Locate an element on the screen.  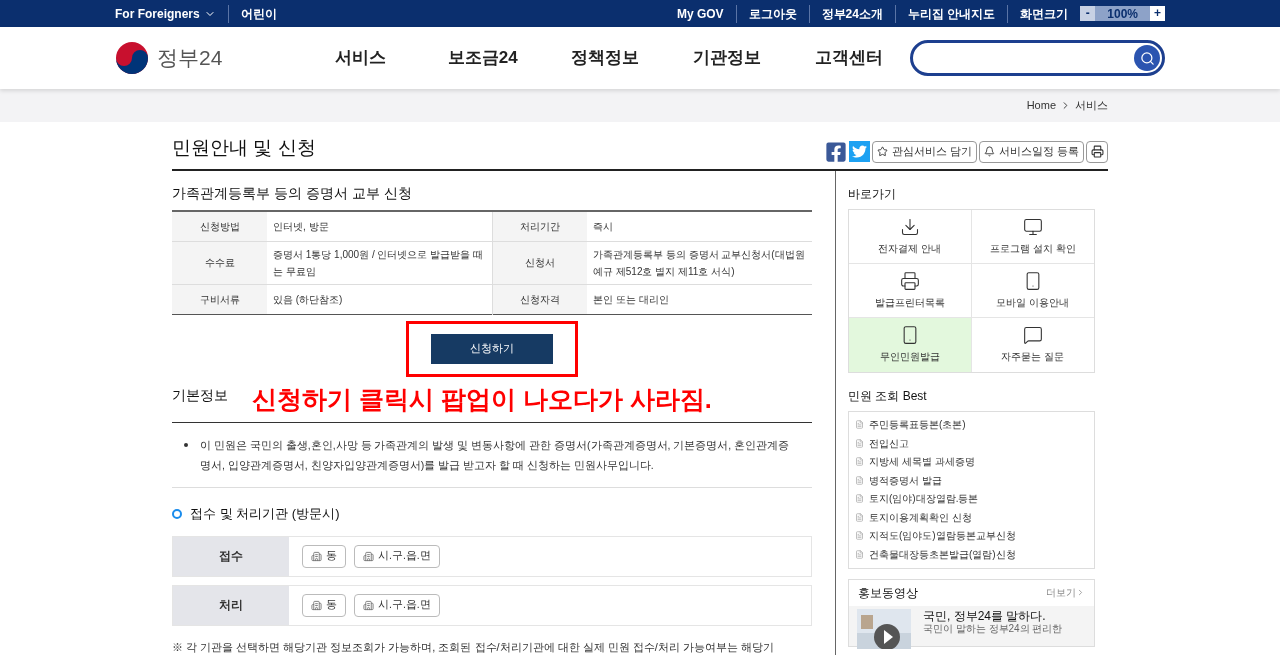
annotation-text: 신청하기 클릭시 팝업이 나오다가 사라짐. is located at coordinates (482, 399).